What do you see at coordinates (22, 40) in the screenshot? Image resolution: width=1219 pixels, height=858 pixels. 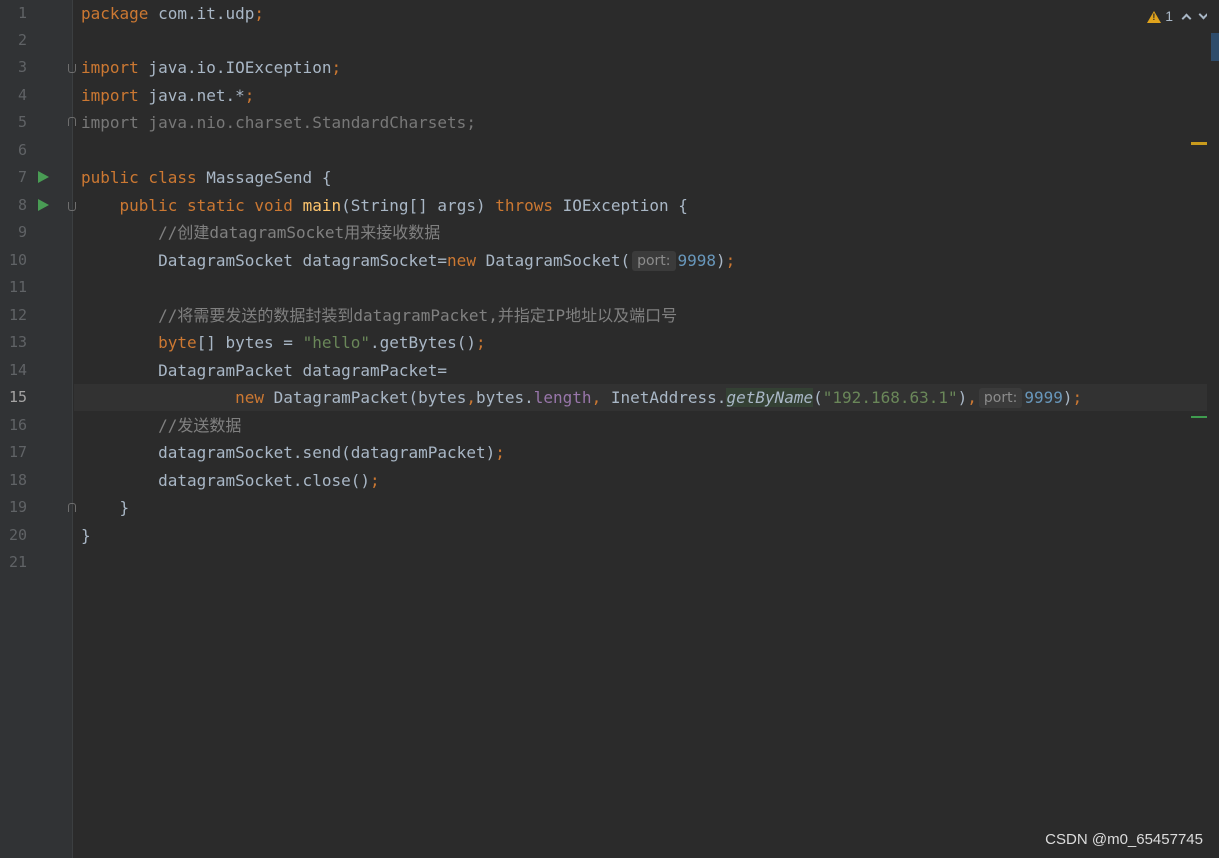 I see `line-number: 2` at bounding box center [22, 40].